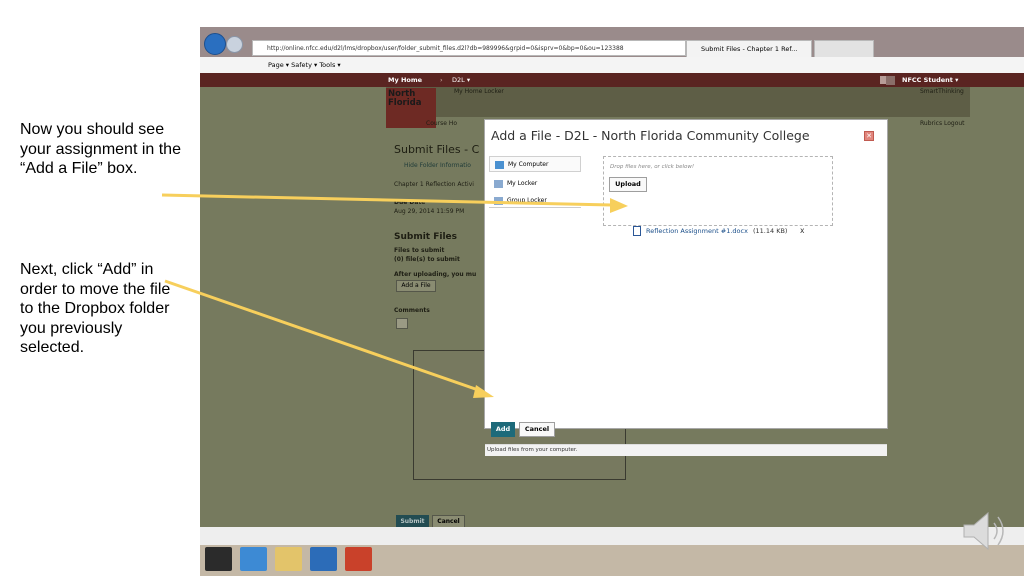 The height and width of the screenshot is (576, 1024). What do you see at coordinates (697, 231) in the screenshot?
I see `uploaded-file-name: Reflection Assignment #1.docx` at bounding box center [697, 231].